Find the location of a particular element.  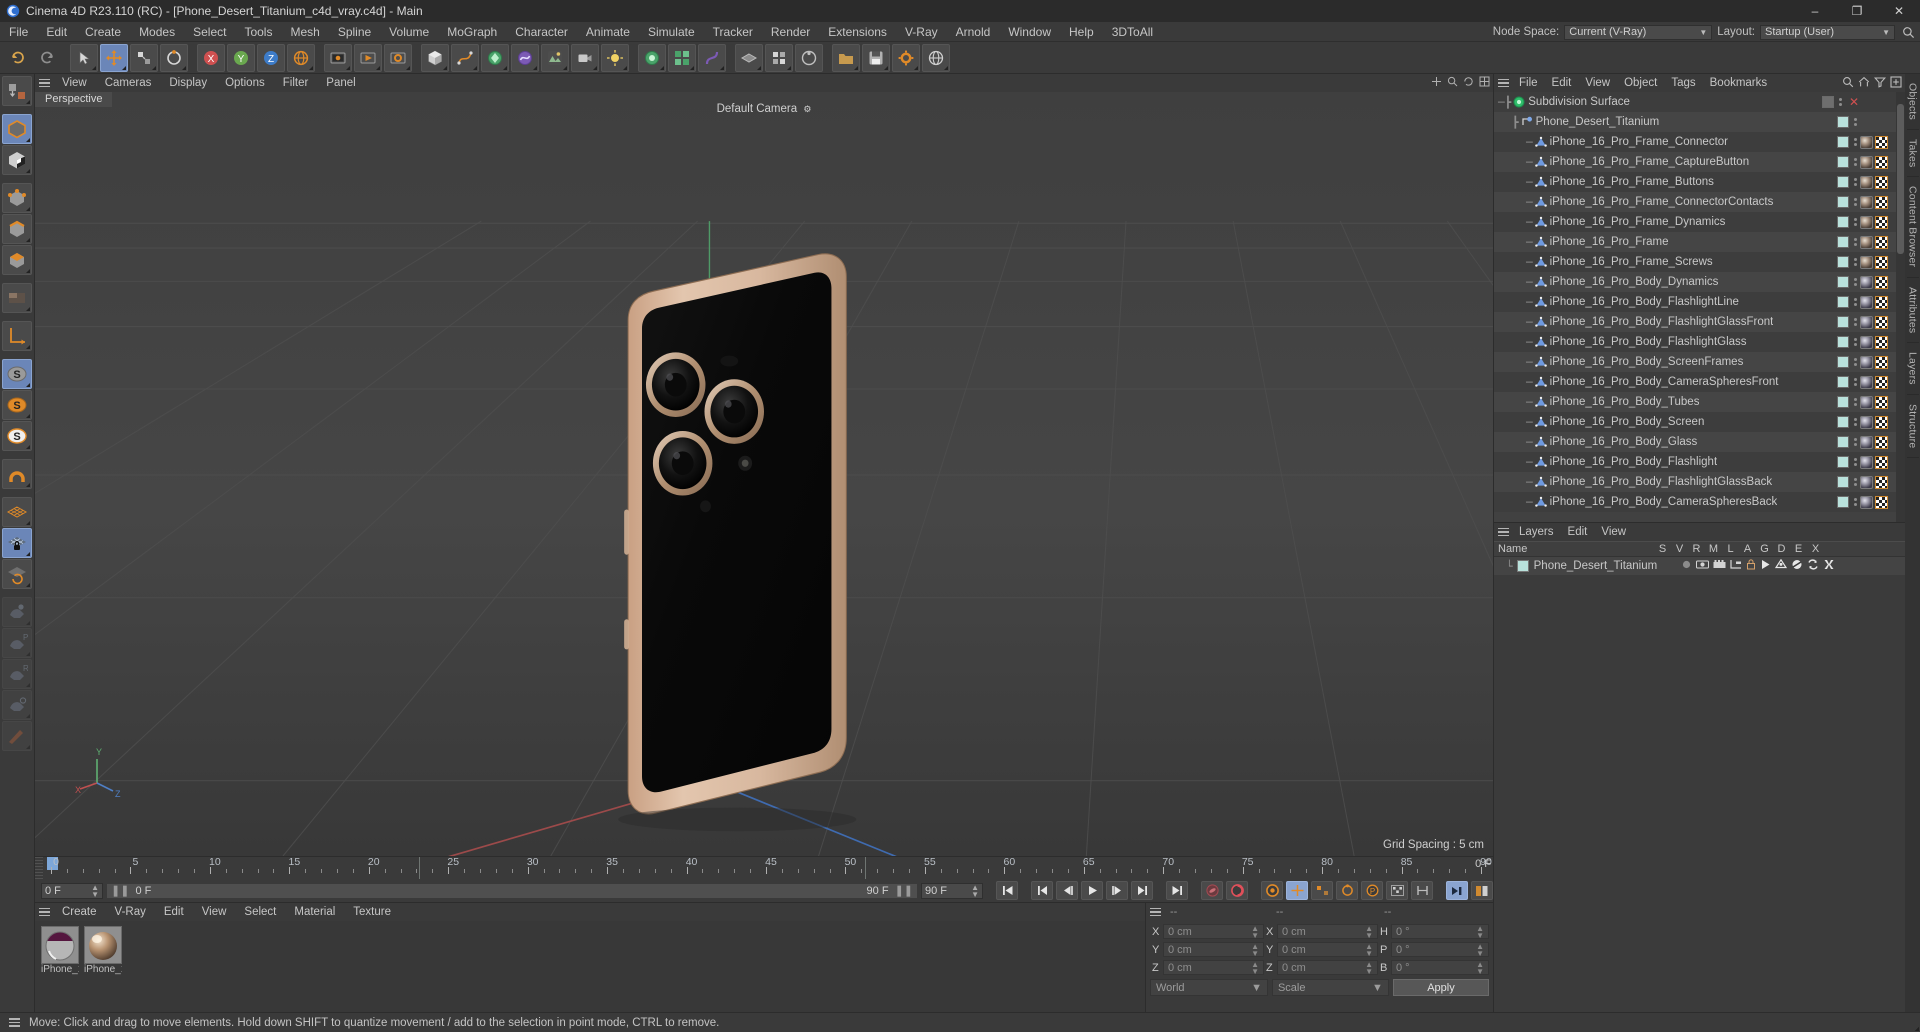

world-object-coords-button is located at coordinates (301, 57).